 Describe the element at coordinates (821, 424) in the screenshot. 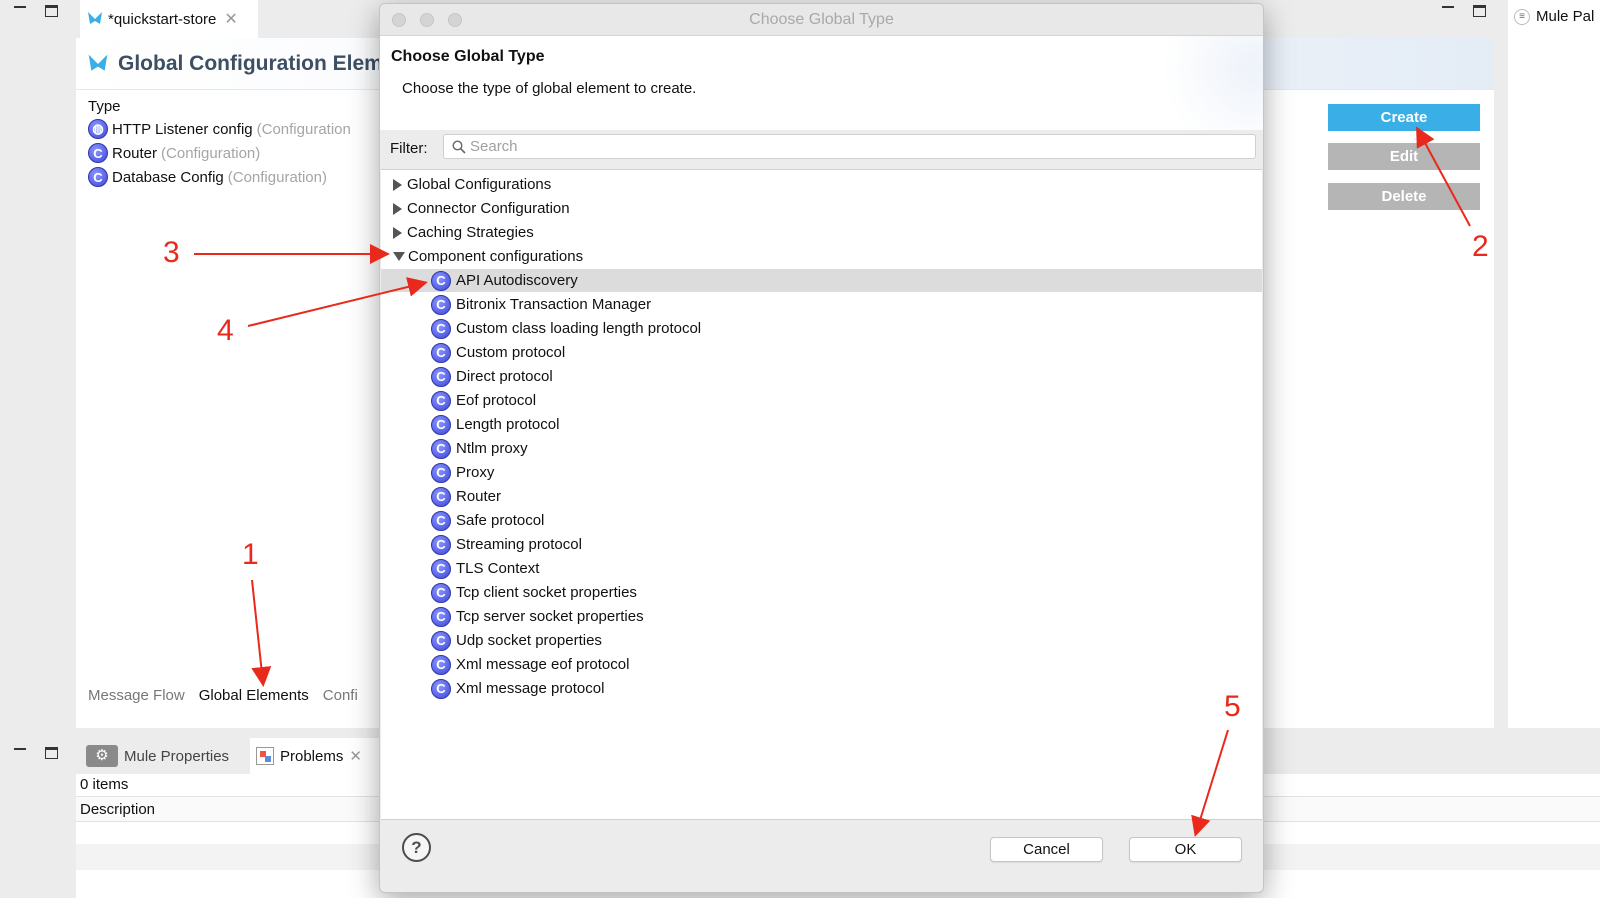

I see `tree-item: C Length protocol` at that location.